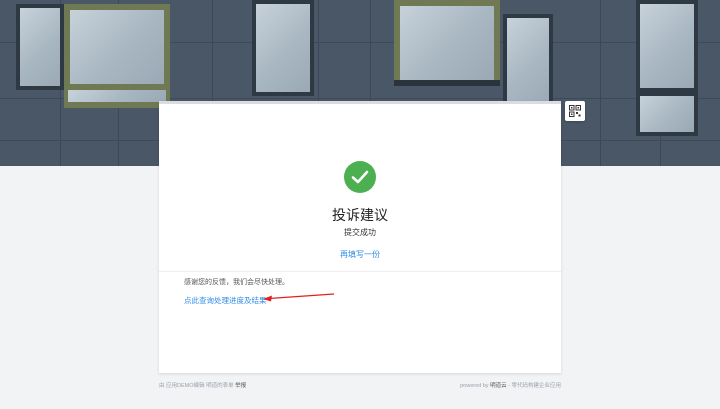  Describe the element at coordinates (360, 254) in the screenshot. I see `fill-again-link: 再填写一份` at that location.